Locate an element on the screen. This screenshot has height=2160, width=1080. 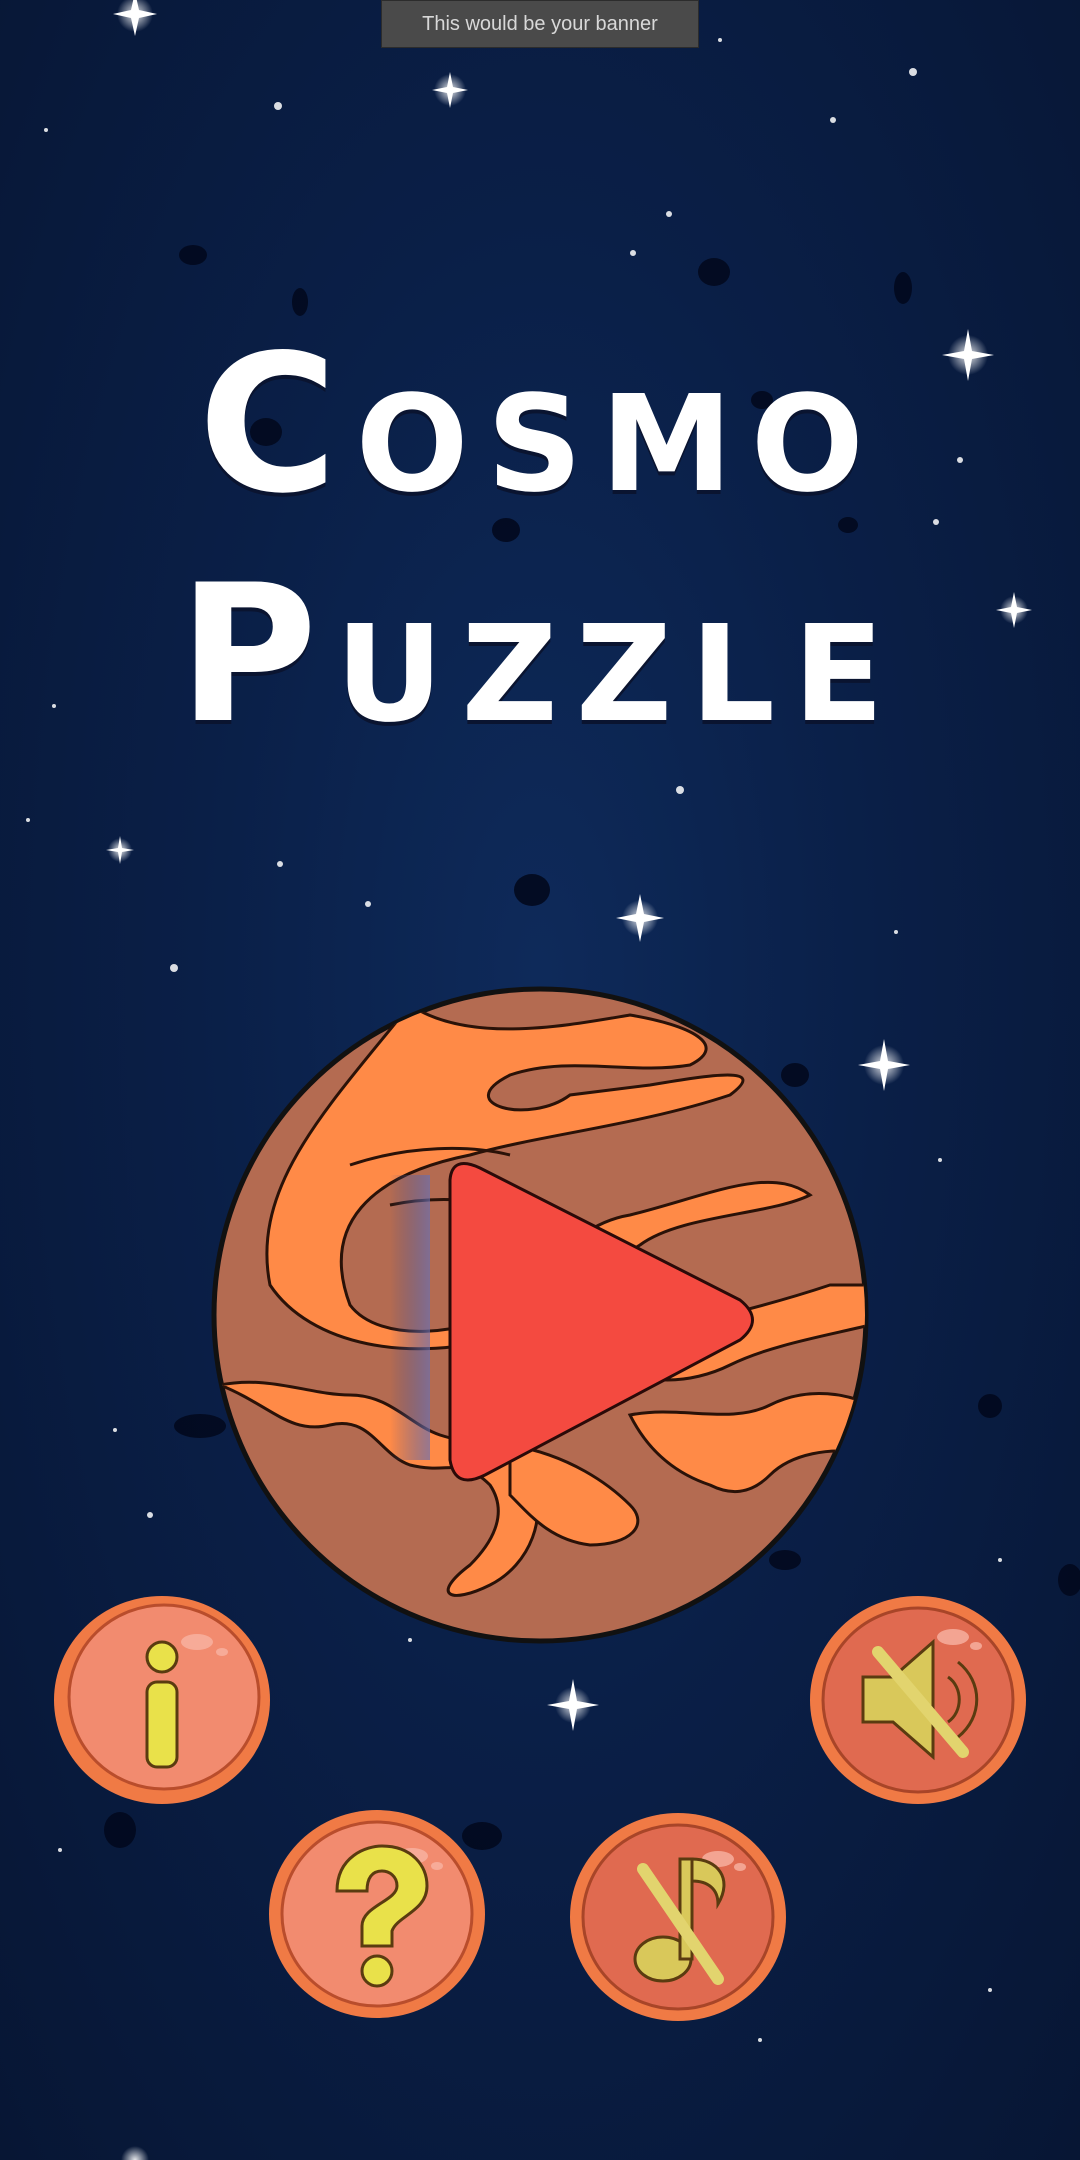
play-icon is located at coordinates (601, 1322).